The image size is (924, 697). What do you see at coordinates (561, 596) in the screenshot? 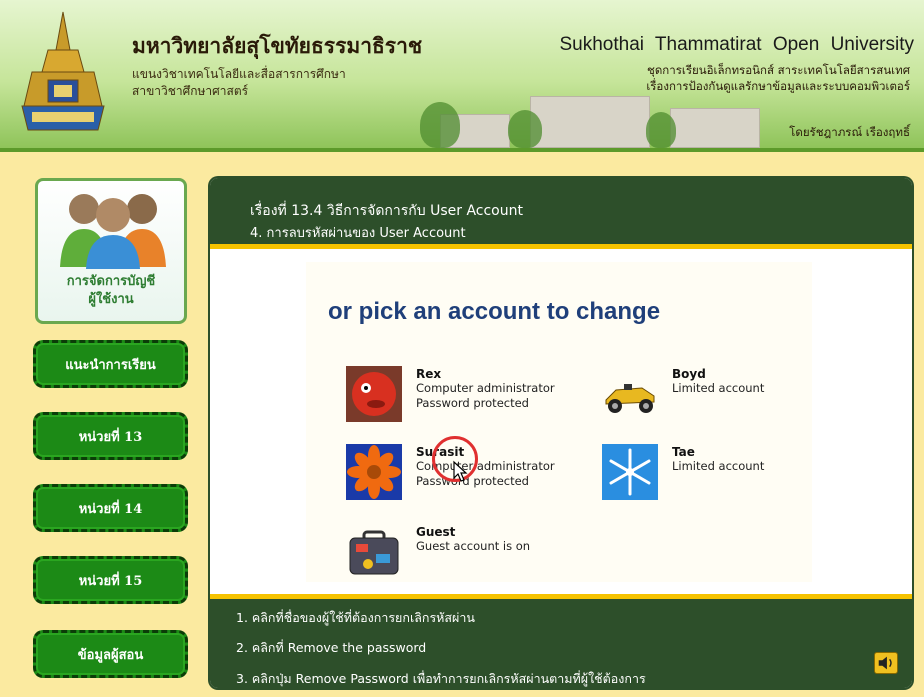
I see `footer-divider` at bounding box center [561, 596].